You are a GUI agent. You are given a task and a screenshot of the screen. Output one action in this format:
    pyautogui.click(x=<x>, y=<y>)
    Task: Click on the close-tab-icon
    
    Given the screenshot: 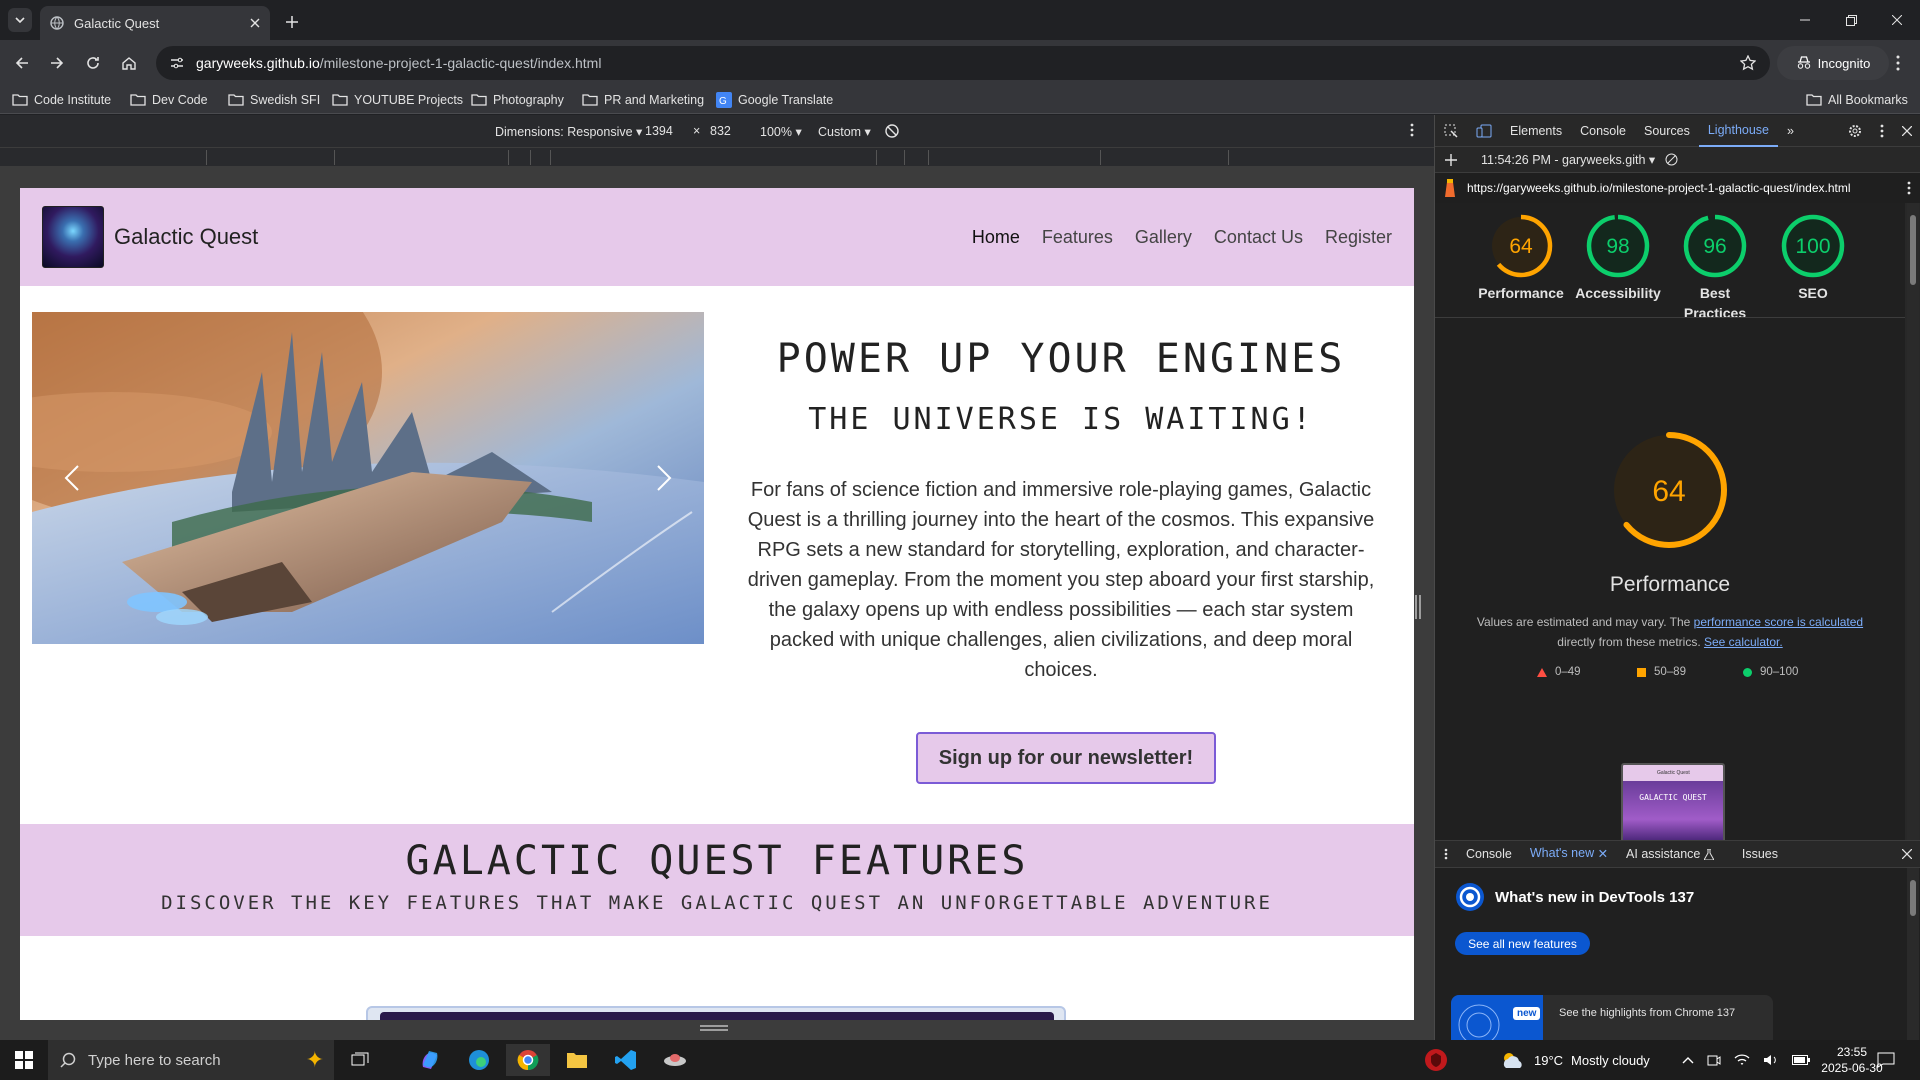 What is the action you would take?
    pyautogui.click(x=255, y=23)
    